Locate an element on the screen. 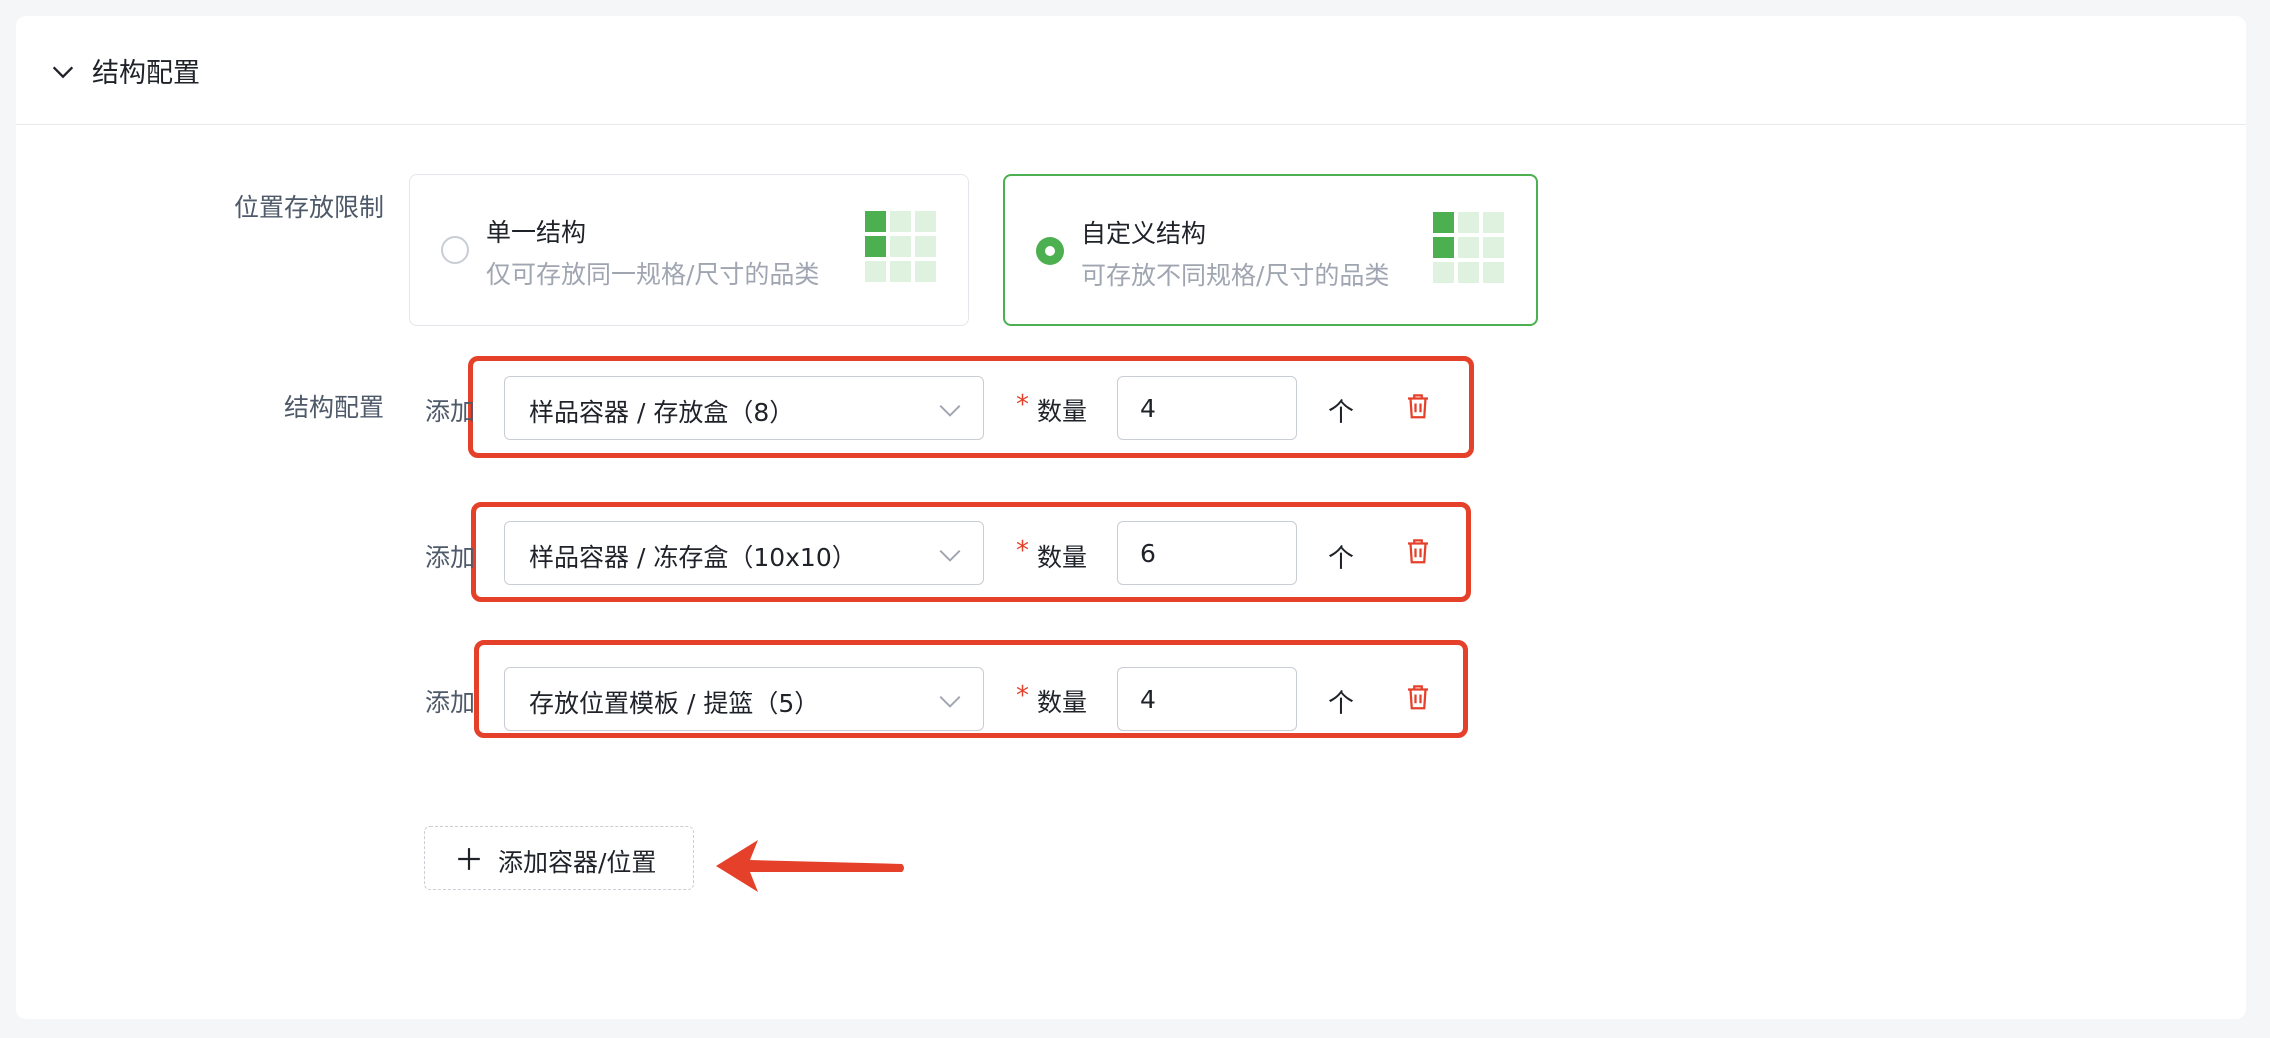  option-custom-structure: 自定义结构 可存放不同规格/尺寸的品类 is located at coordinates (1270, 250).